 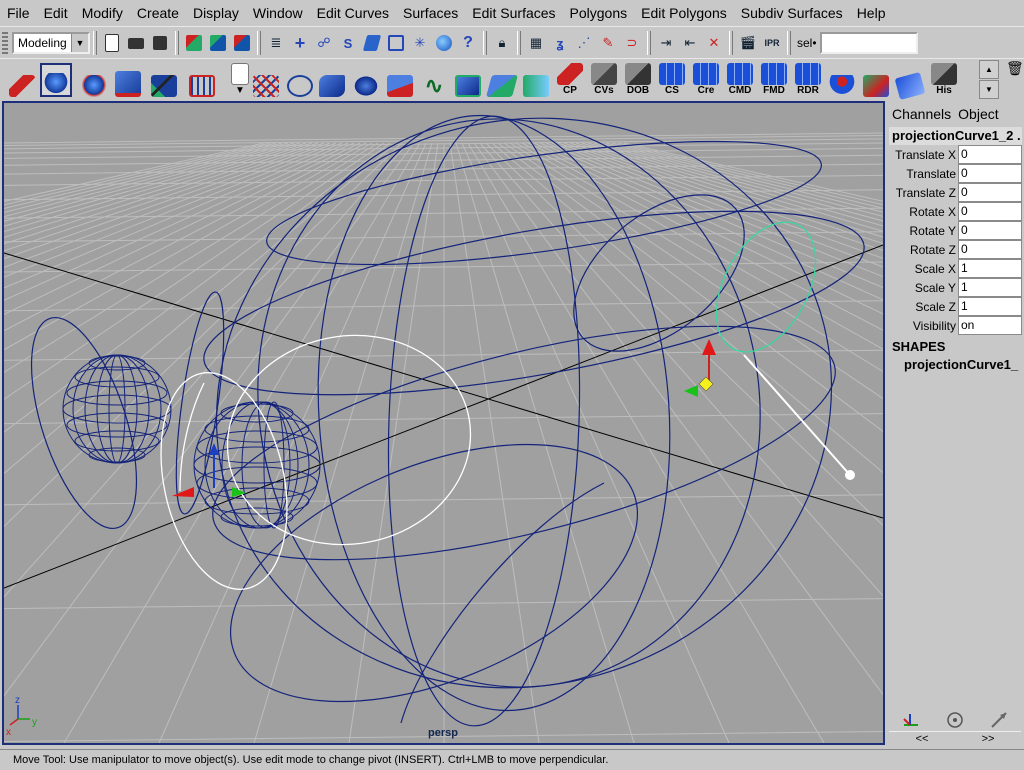 I want to click on drag-handle, so click(x=5, y=43).